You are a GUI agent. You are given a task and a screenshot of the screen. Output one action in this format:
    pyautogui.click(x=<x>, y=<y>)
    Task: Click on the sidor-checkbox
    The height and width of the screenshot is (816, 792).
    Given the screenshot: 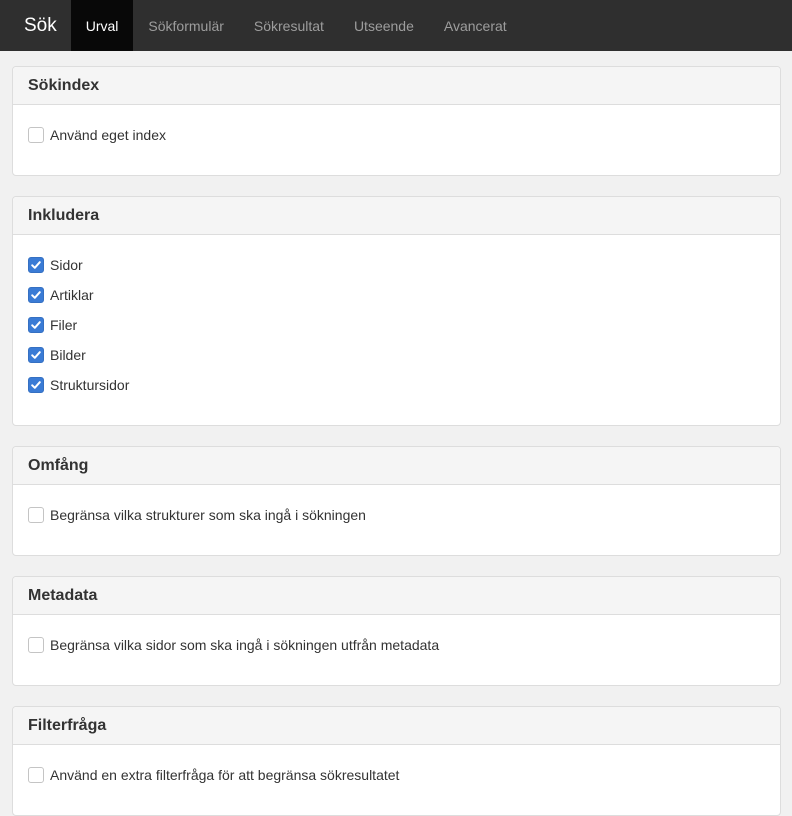 What is the action you would take?
    pyautogui.click(x=36, y=265)
    